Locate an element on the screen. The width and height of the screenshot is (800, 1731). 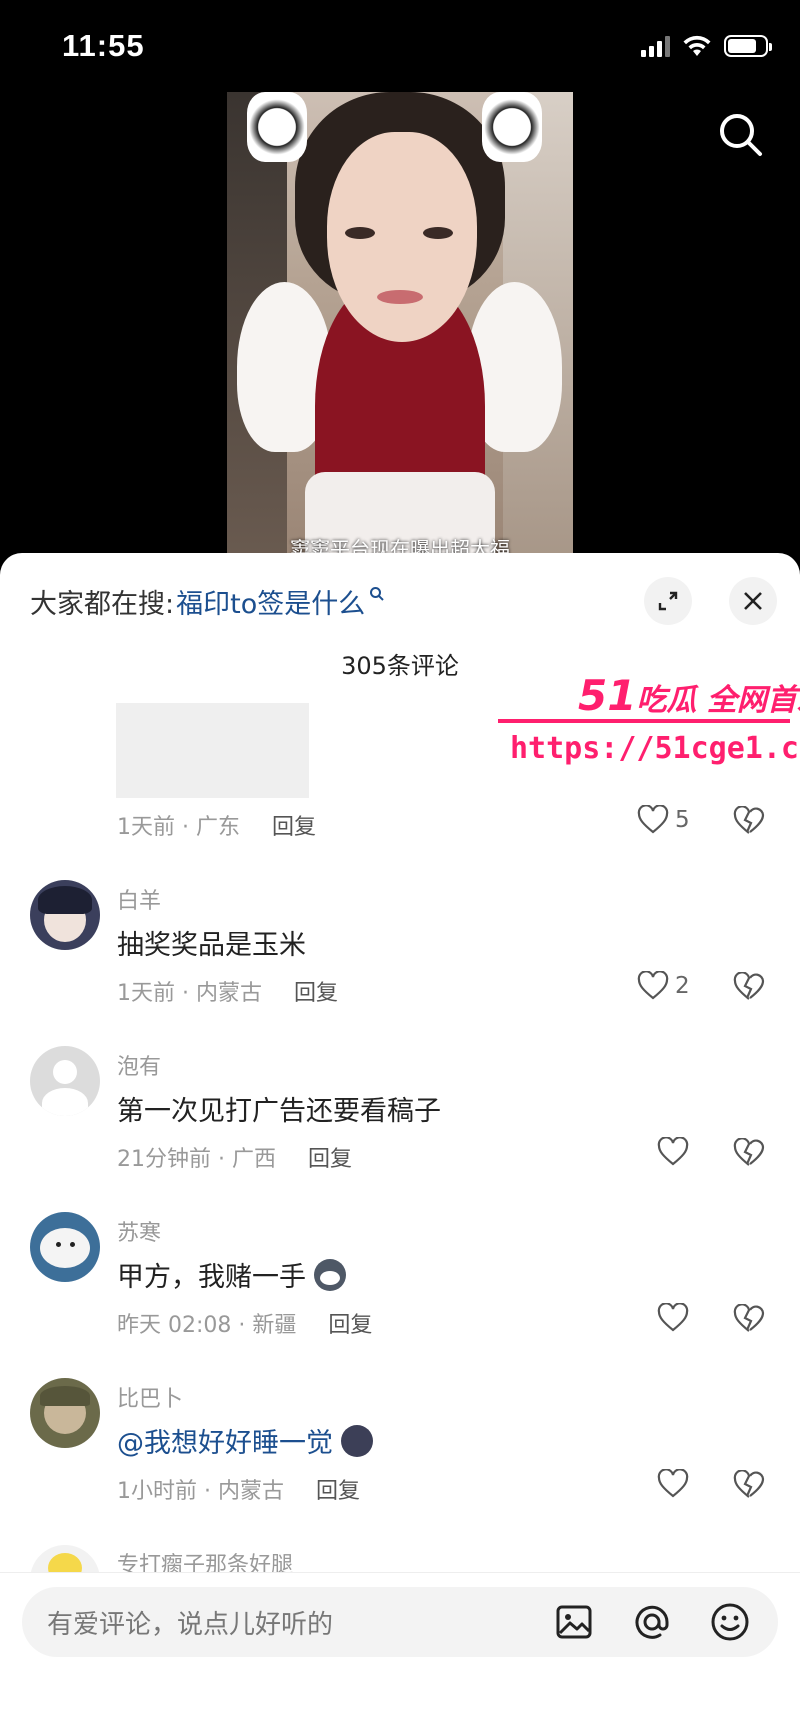
watermark-brand: 吃瓜 全网首发 is located at coordinates (718, 700).